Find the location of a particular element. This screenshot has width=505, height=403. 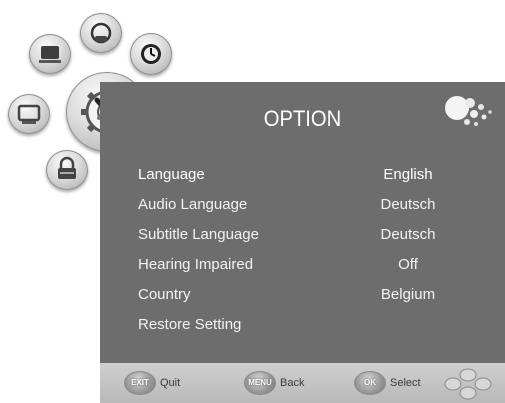

menu-item-country: Country Belgium is located at coordinates (303, 295).